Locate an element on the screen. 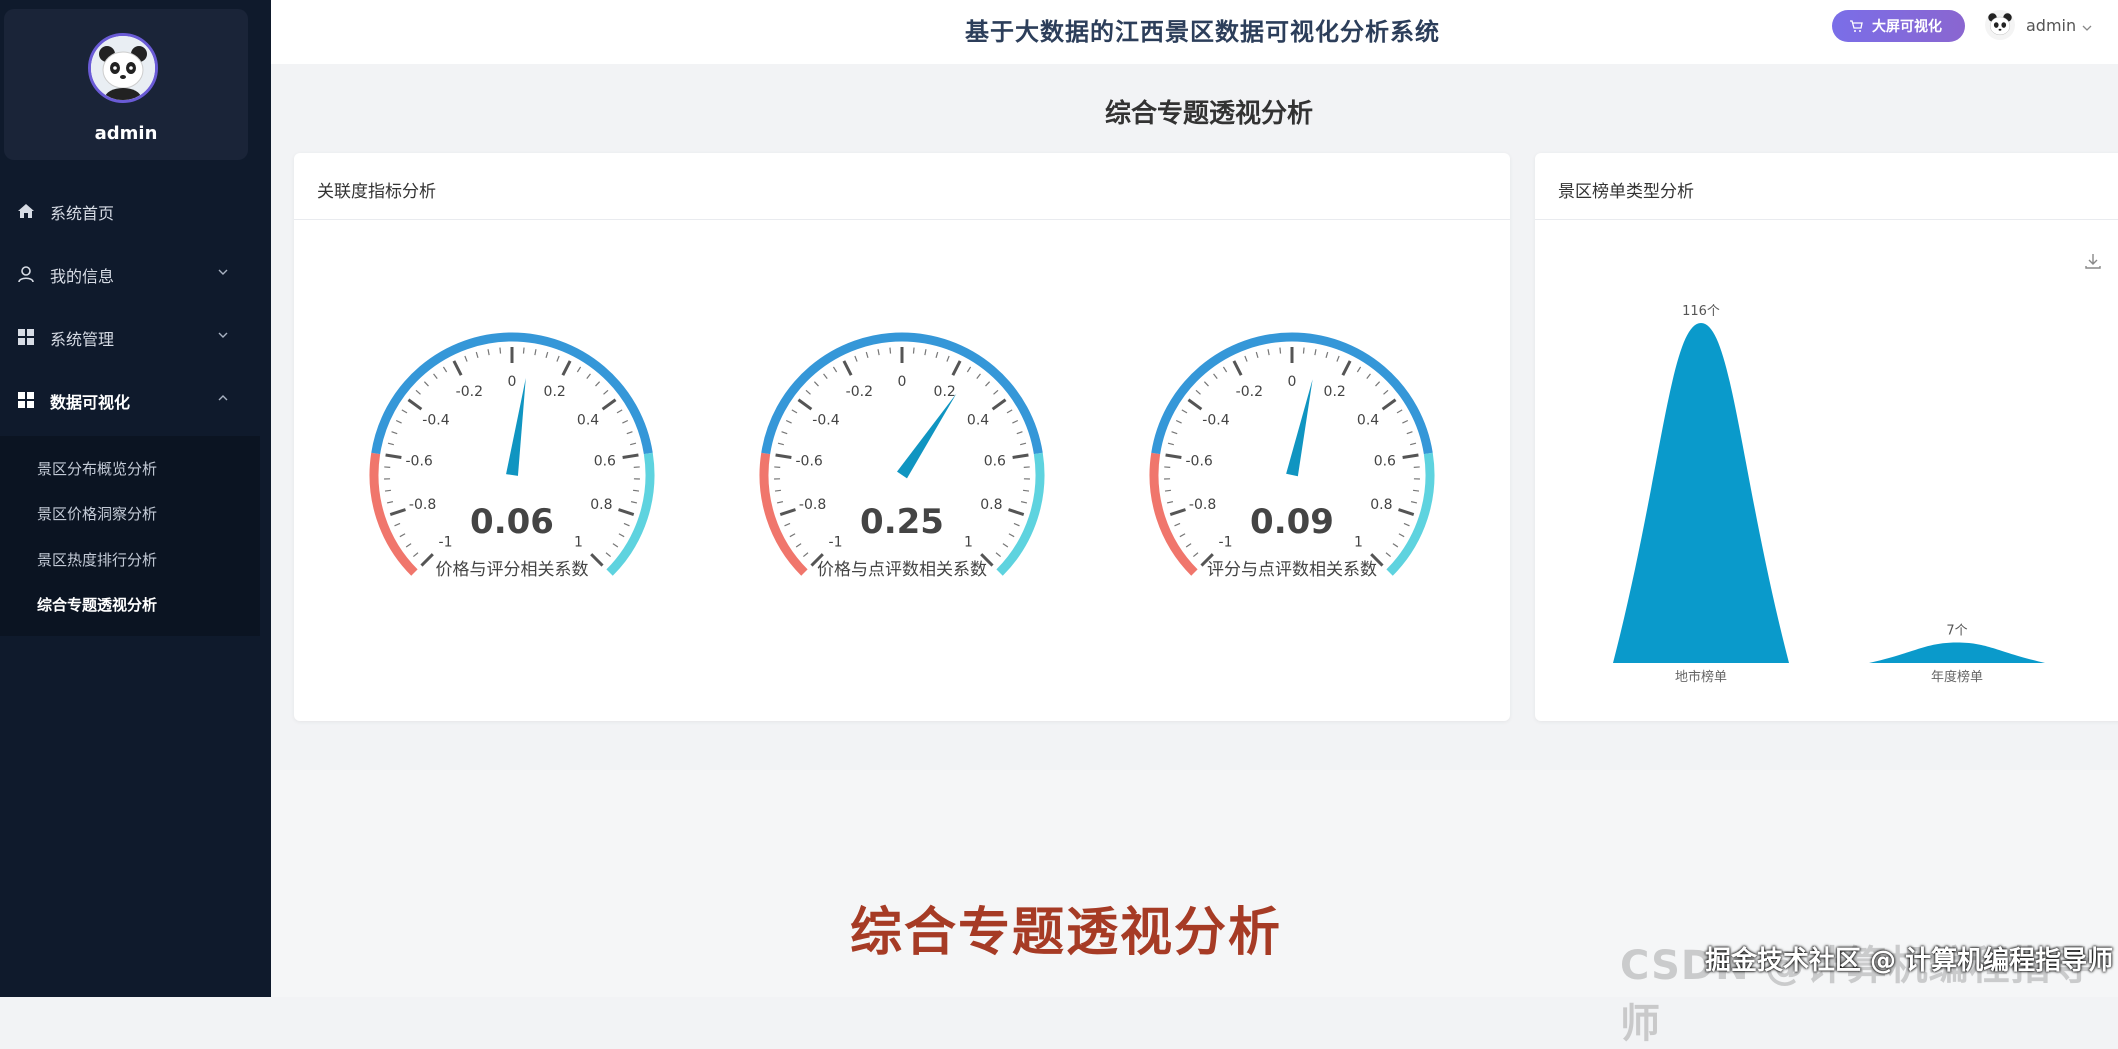 Image resolution: width=2118 pixels, height=1049 pixels. gauge-tick-label: 0.4 is located at coordinates (588, 421).